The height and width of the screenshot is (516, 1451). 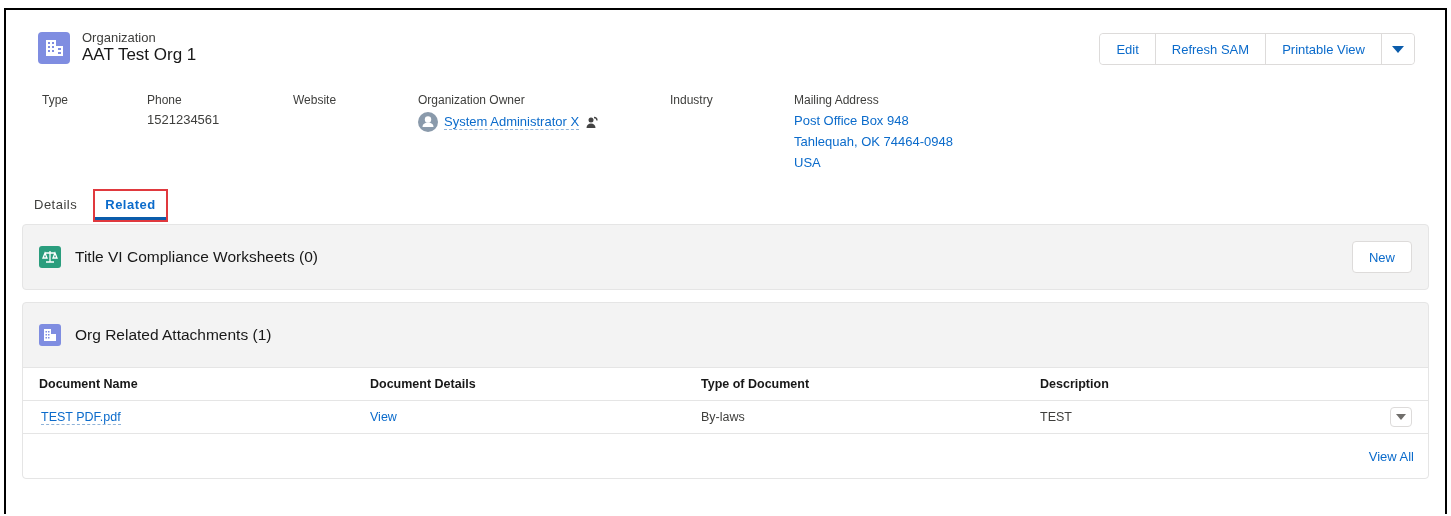 I want to click on object-type-label: Organization, so click(x=119, y=37).